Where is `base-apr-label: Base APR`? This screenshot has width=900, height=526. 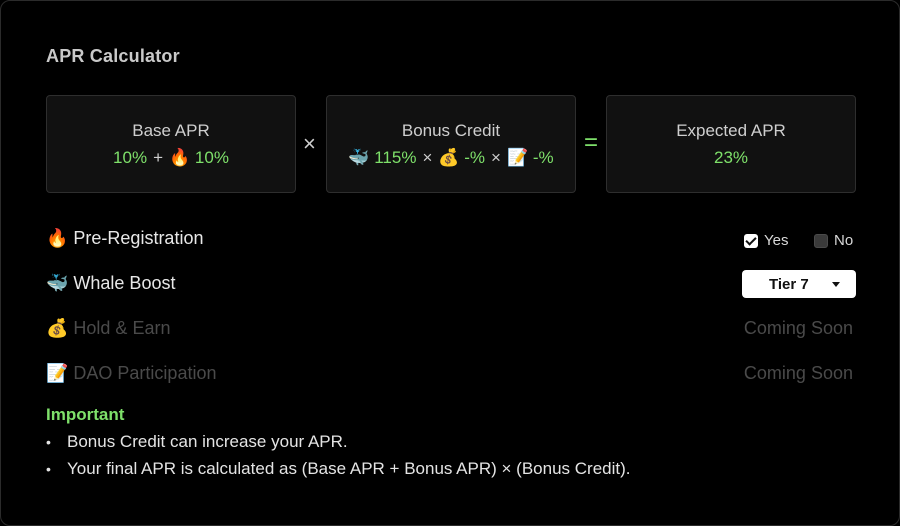
base-apr-label: Base APR is located at coordinates (171, 130).